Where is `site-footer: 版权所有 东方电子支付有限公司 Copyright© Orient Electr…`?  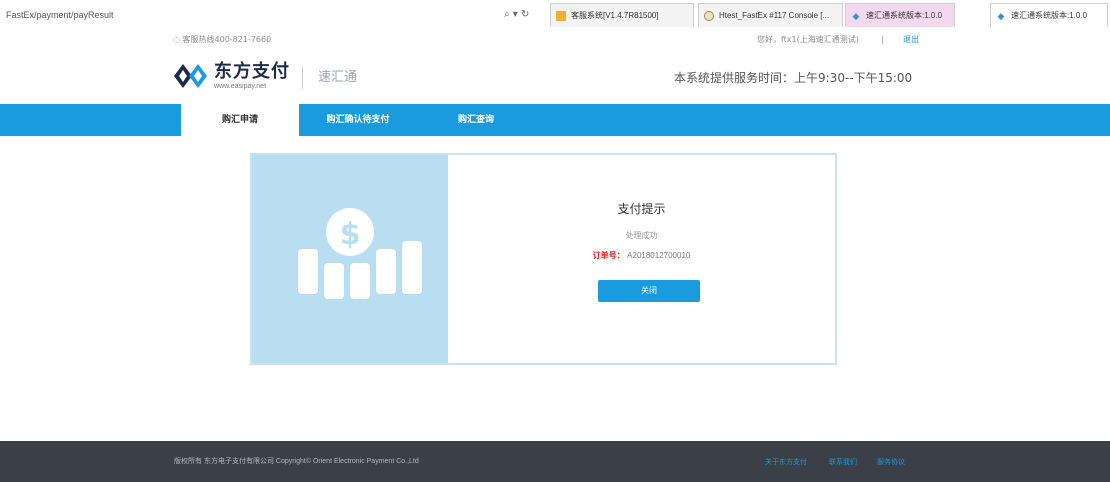 site-footer: 版权所有 东方电子支付有限公司 Copyright© Orient Electr… is located at coordinates (555, 461).